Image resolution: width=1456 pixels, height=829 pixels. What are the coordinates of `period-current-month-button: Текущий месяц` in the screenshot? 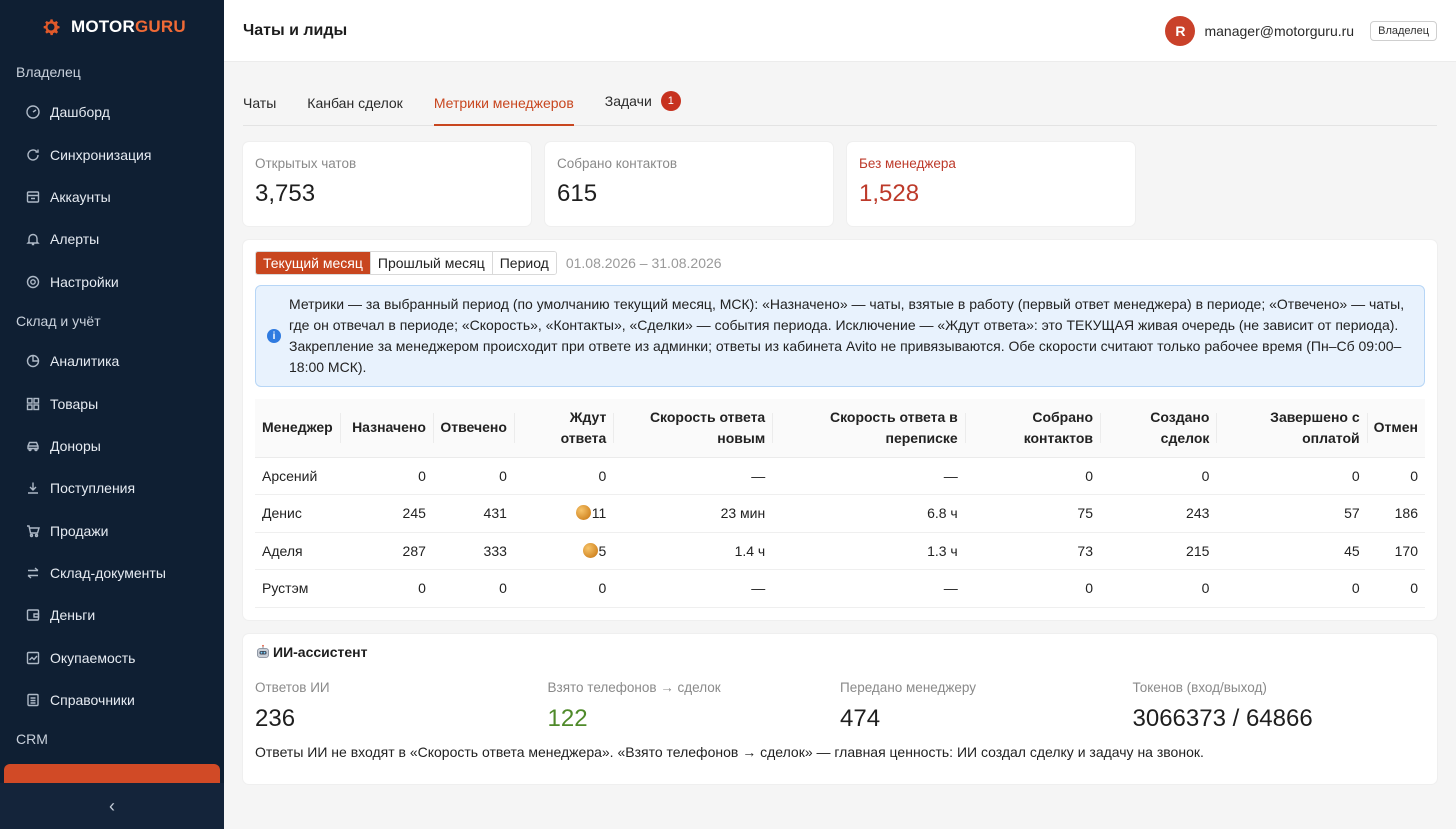 It's located at (313, 263).